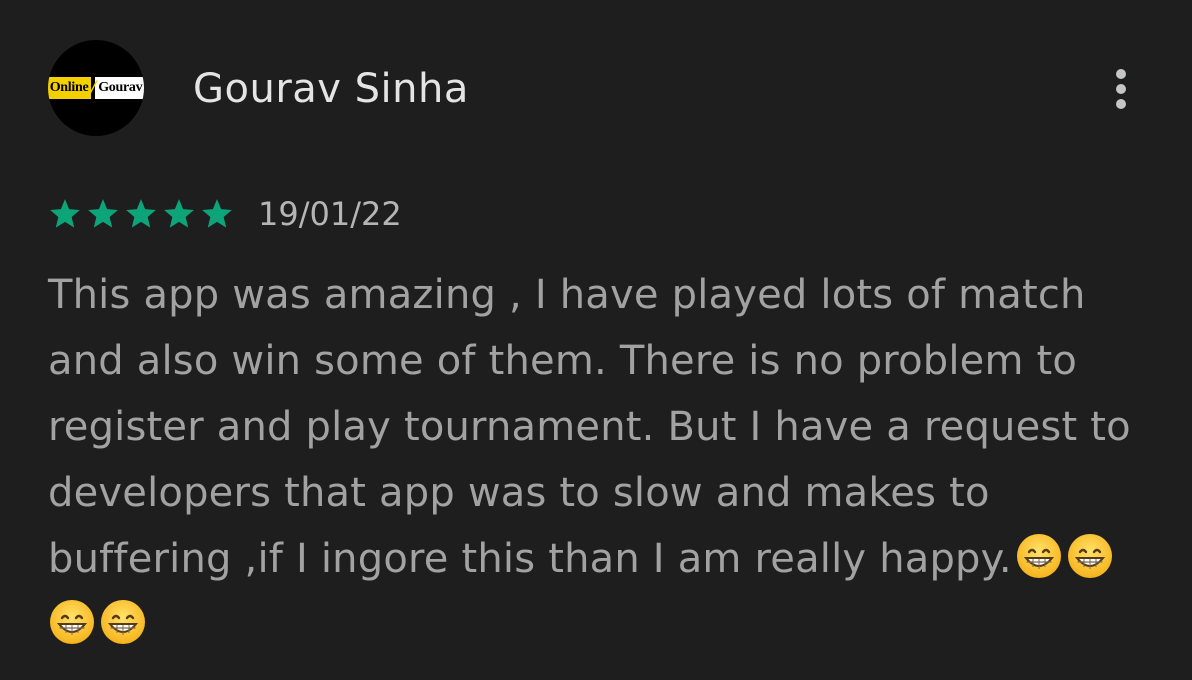 The width and height of the screenshot is (1192, 680). What do you see at coordinates (330, 214) in the screenshot?
I see `review-date: 19/01/22` at bounding box center [330, 214].